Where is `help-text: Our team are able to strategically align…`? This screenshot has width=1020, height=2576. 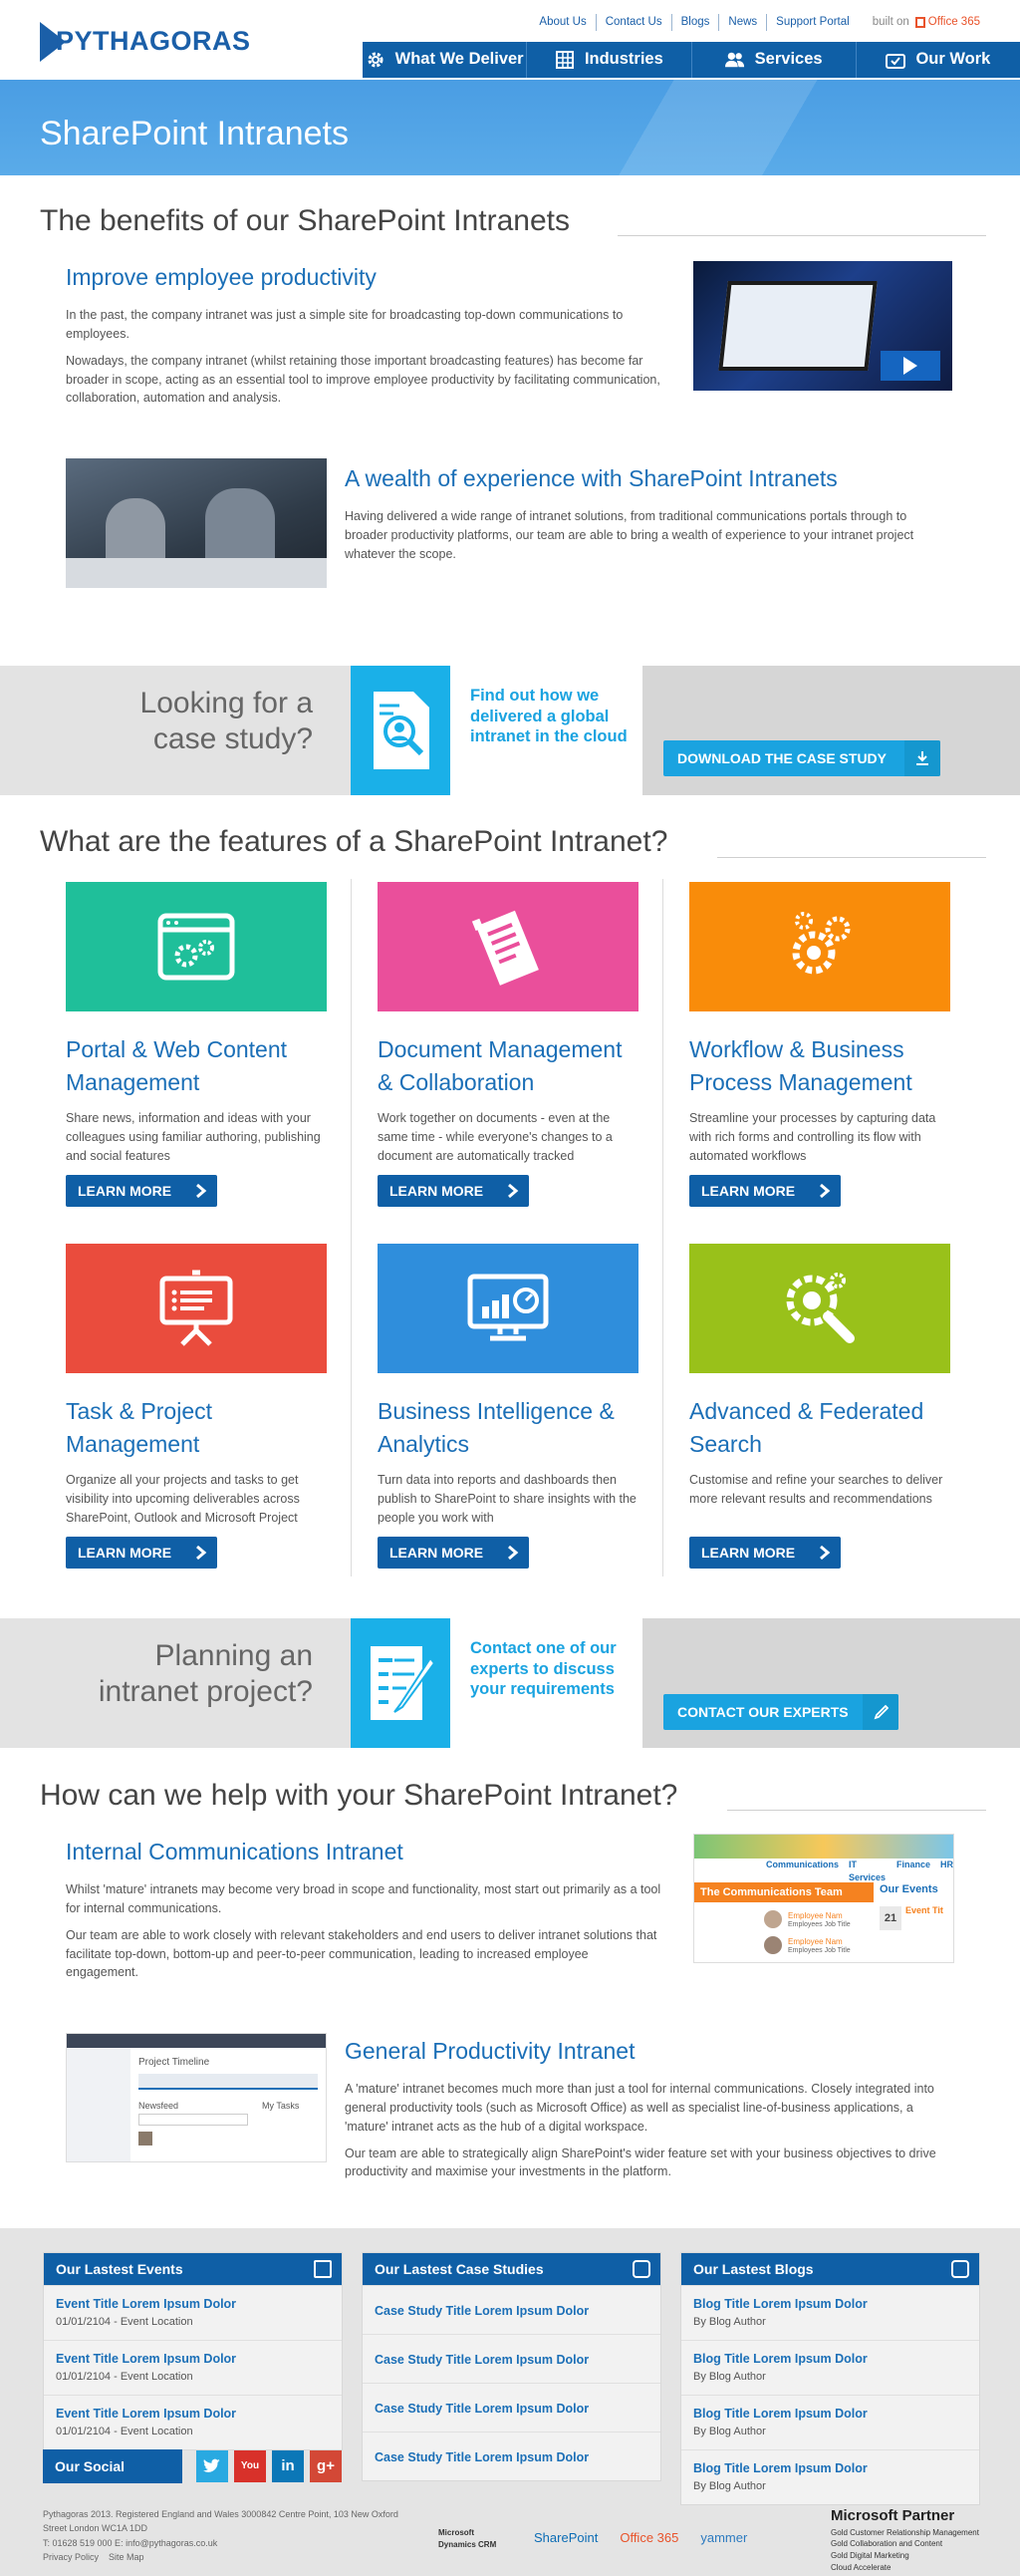 help-text: Our team are able to strategically align… is located at coordinates (640, 2162).